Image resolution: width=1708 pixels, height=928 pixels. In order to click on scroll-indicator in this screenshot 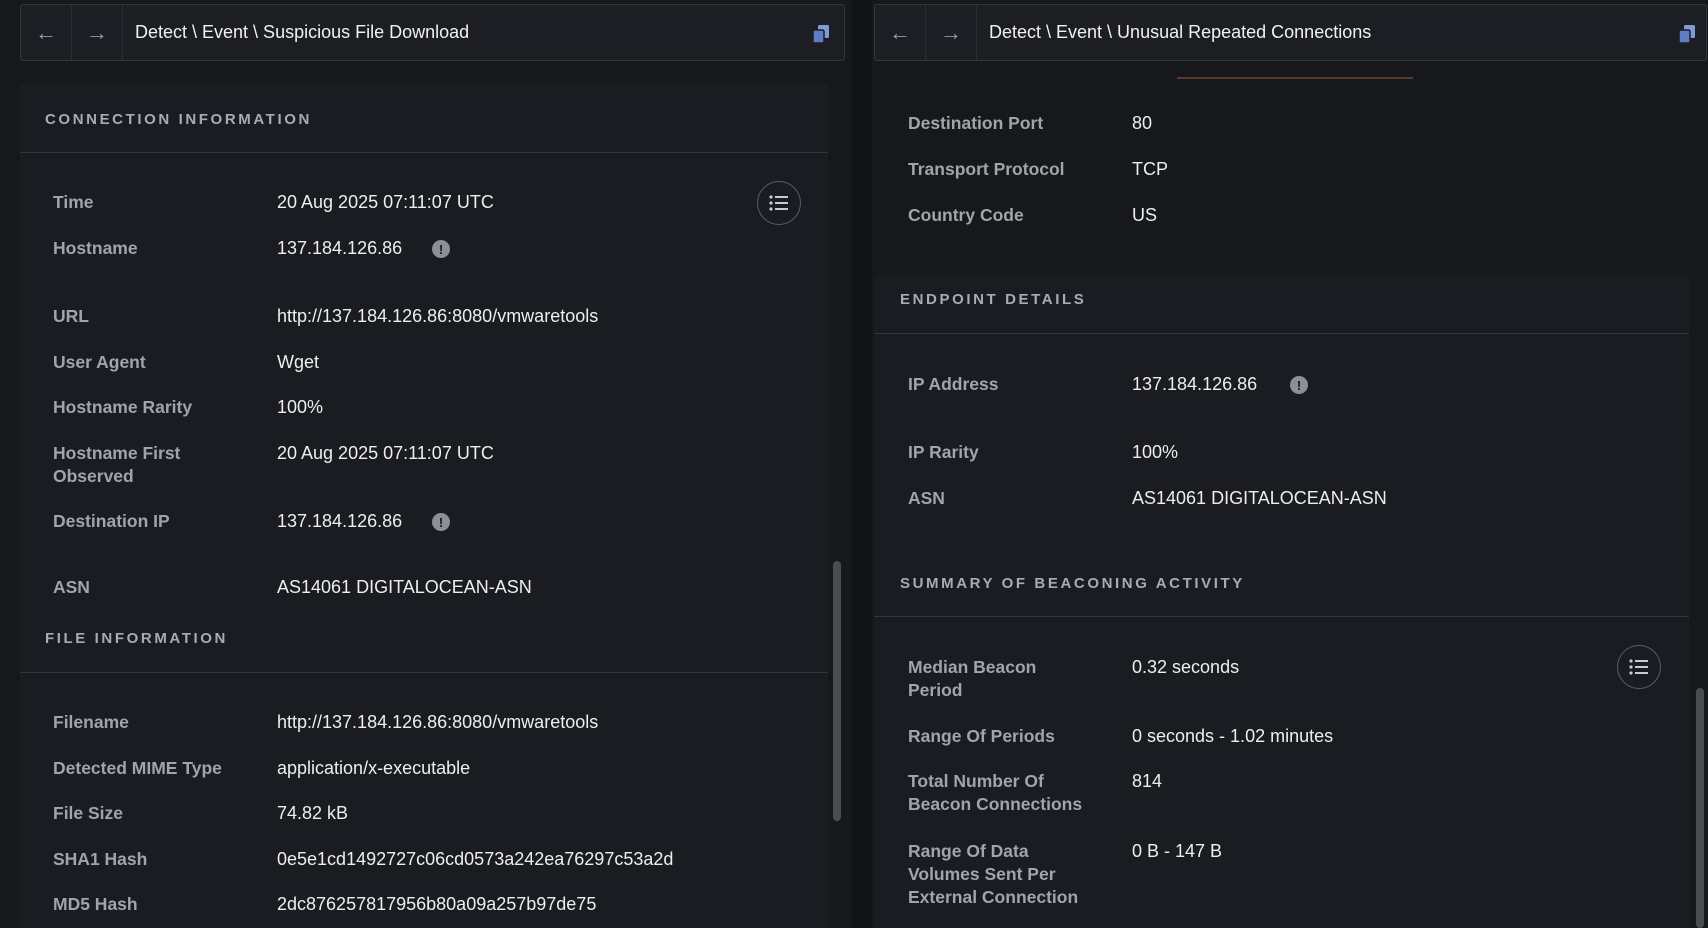, I will do `click(1295, 78)`.